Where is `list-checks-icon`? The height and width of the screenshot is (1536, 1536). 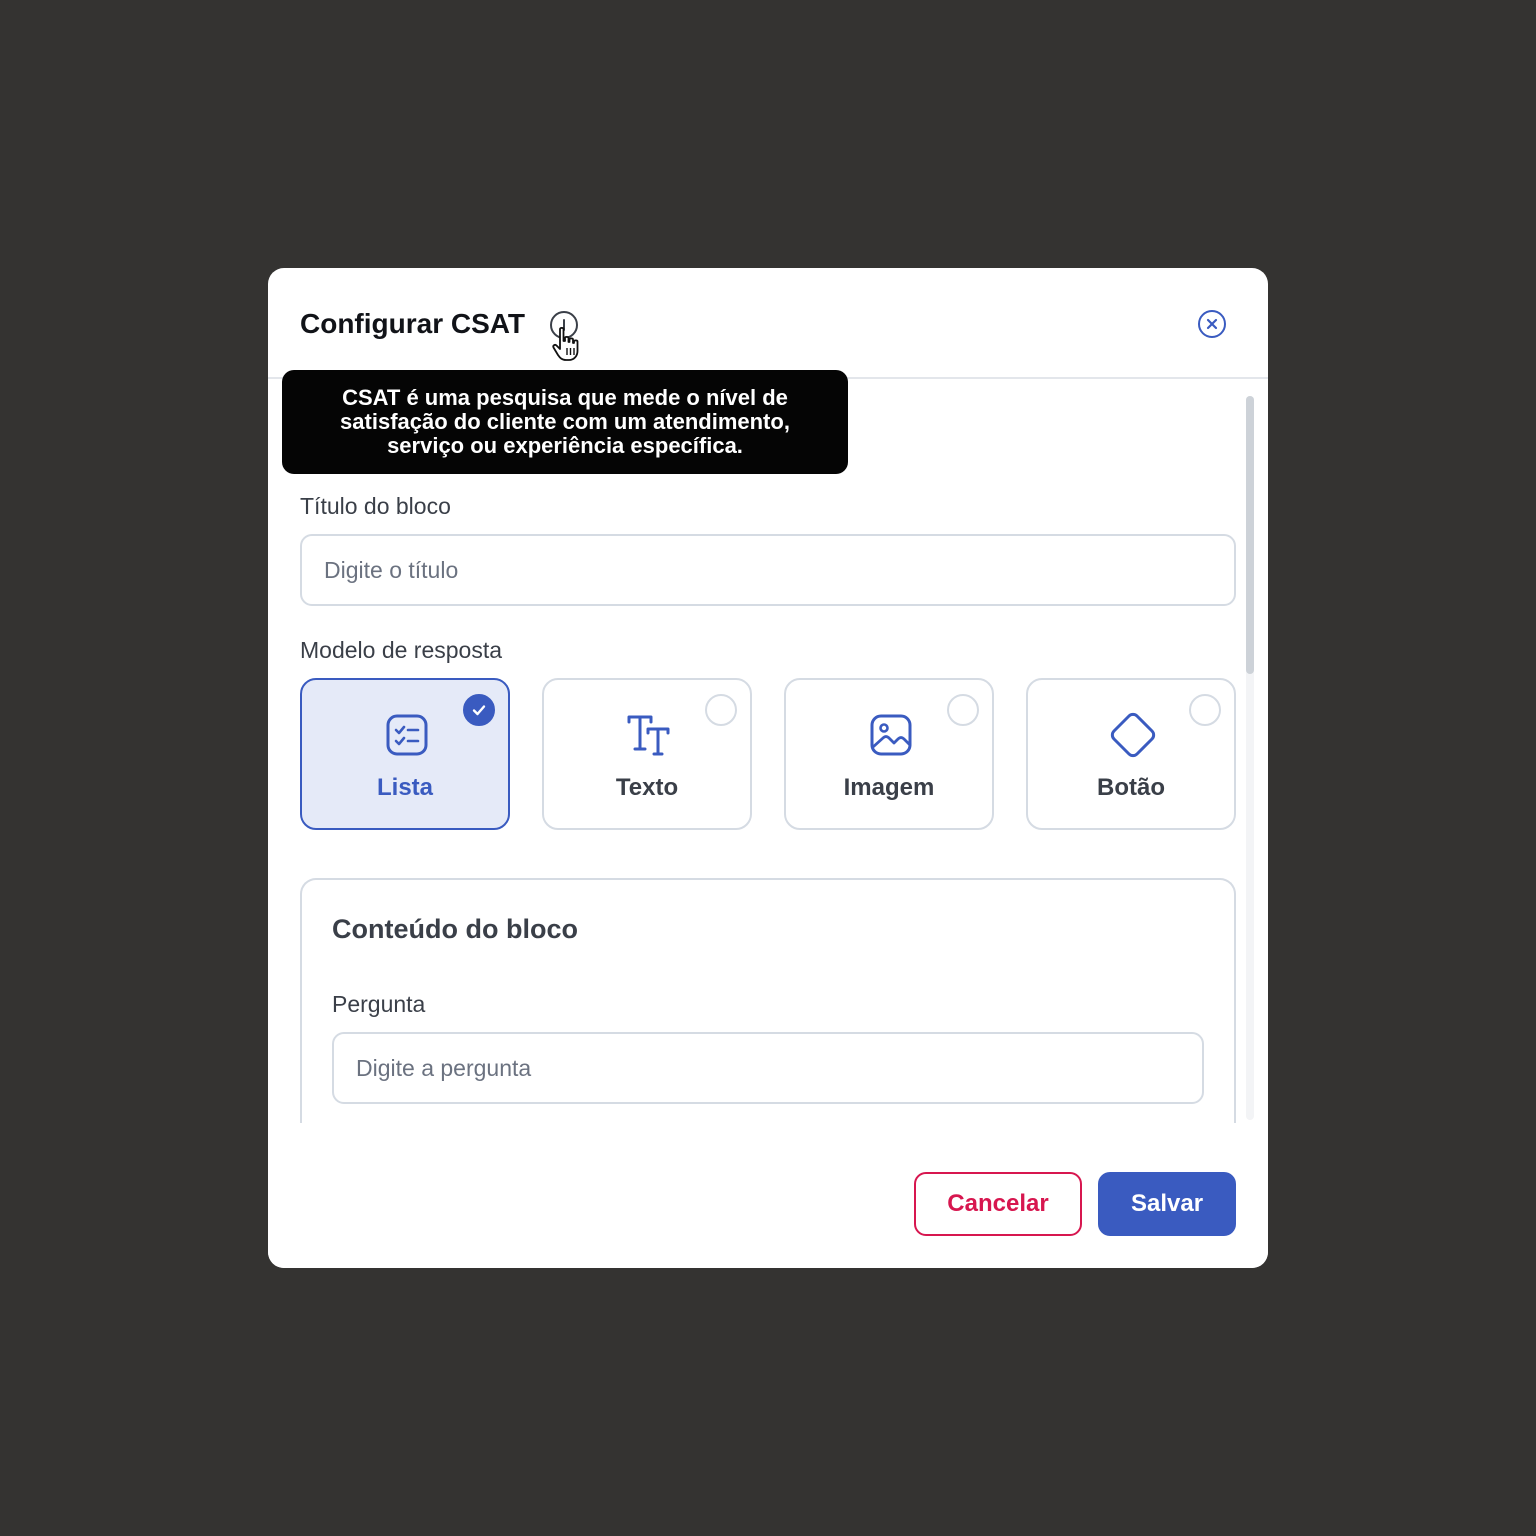
list-checks-icon is located at coordinates (407, 735).